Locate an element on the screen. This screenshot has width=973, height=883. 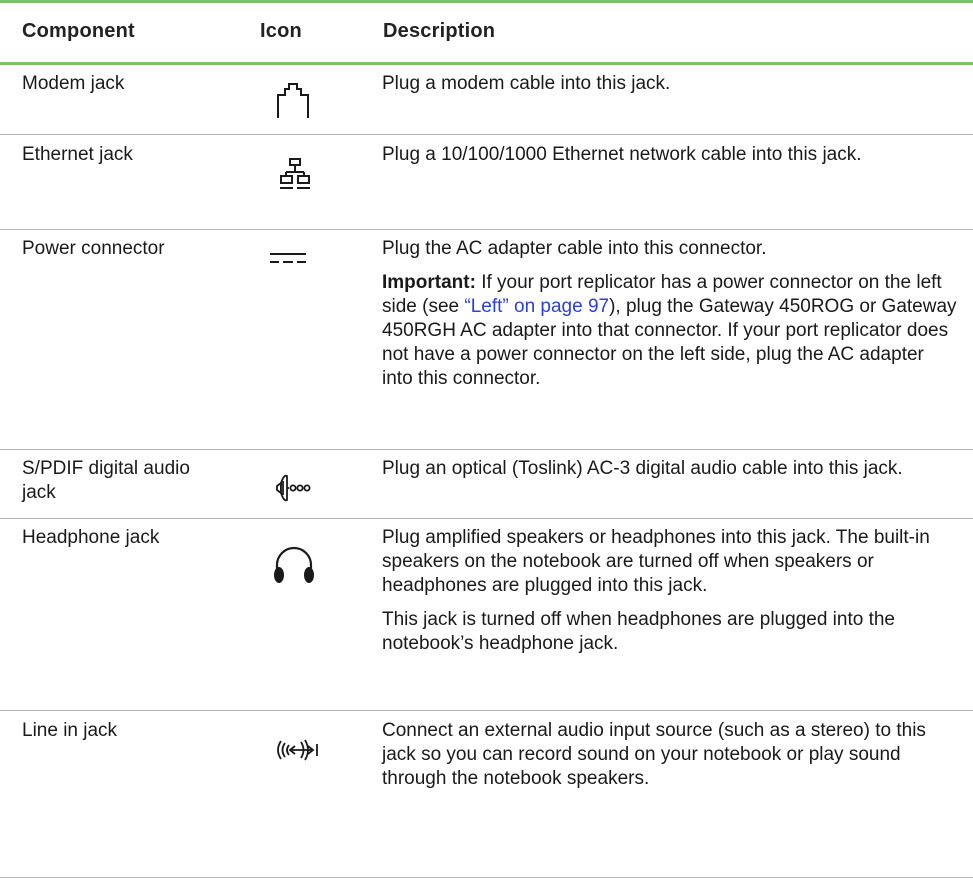
component-name: Modem jack is located at coordinates (73, 83).